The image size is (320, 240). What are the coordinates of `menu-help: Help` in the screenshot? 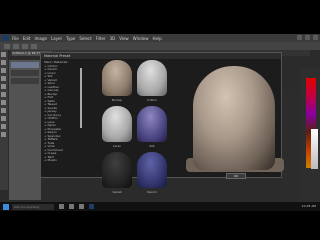 It's located at (156, 38).